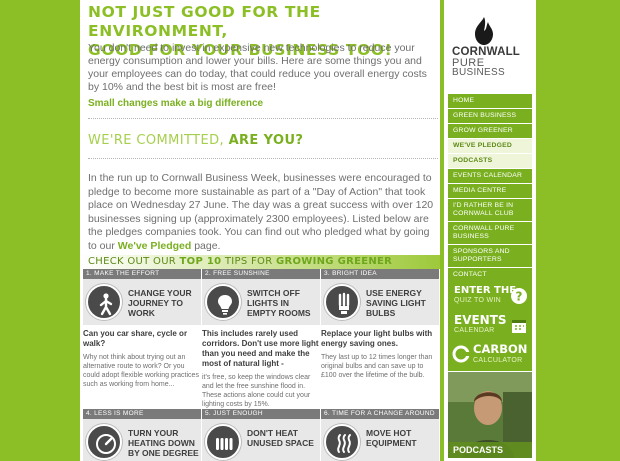 The height and width of the screenshot is (461, 620). I want to click on tip-label: 3. BRIGHT IDEA, so click(380, 274).